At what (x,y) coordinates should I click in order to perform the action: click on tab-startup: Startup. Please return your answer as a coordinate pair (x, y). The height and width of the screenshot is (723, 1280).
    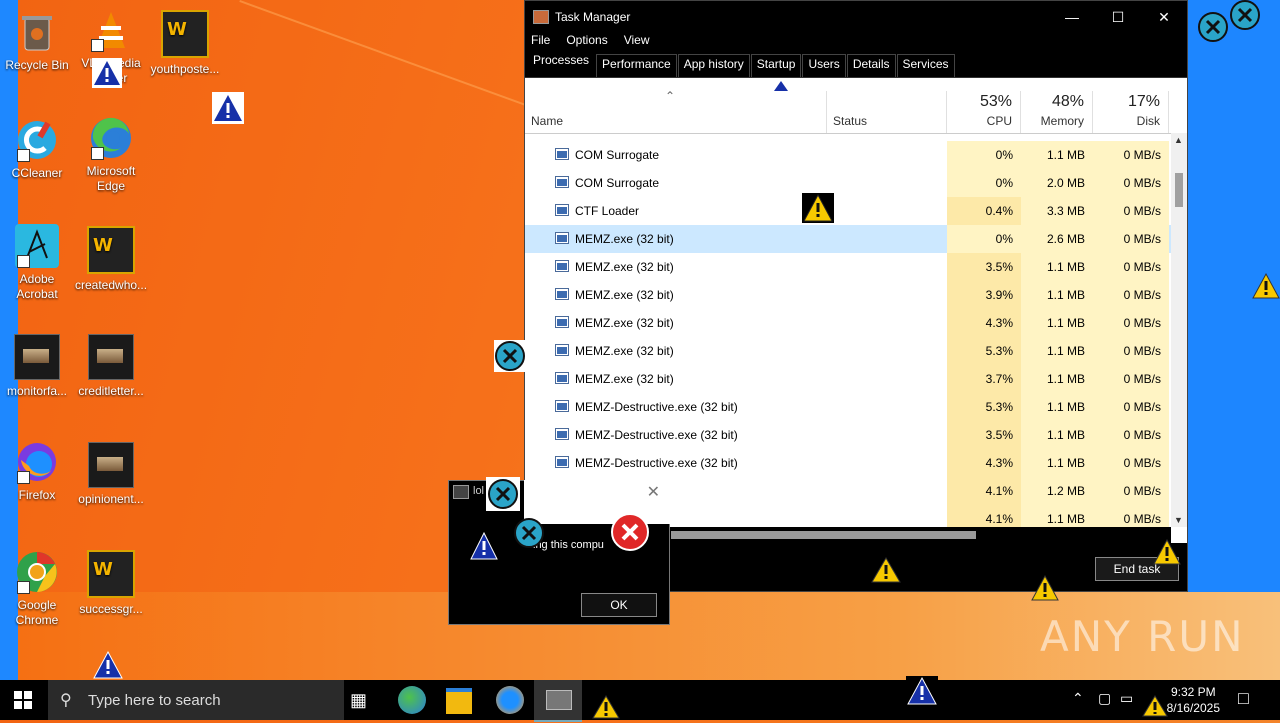
    Looking at the image, I should click on (776, 65).